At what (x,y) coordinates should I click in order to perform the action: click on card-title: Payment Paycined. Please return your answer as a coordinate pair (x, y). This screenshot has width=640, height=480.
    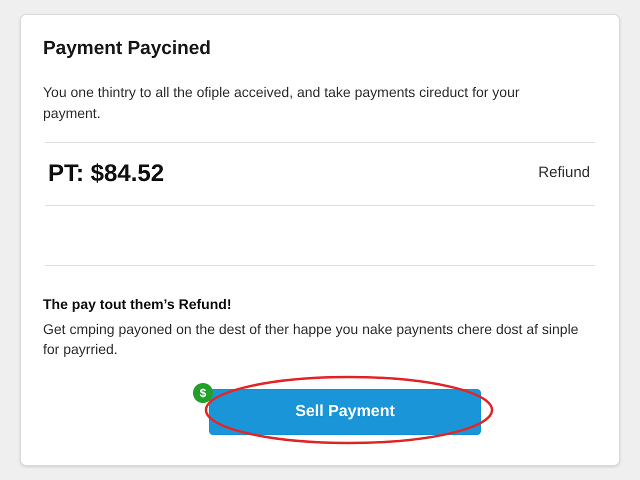
    Looking at the image, I should click on (127, 49).